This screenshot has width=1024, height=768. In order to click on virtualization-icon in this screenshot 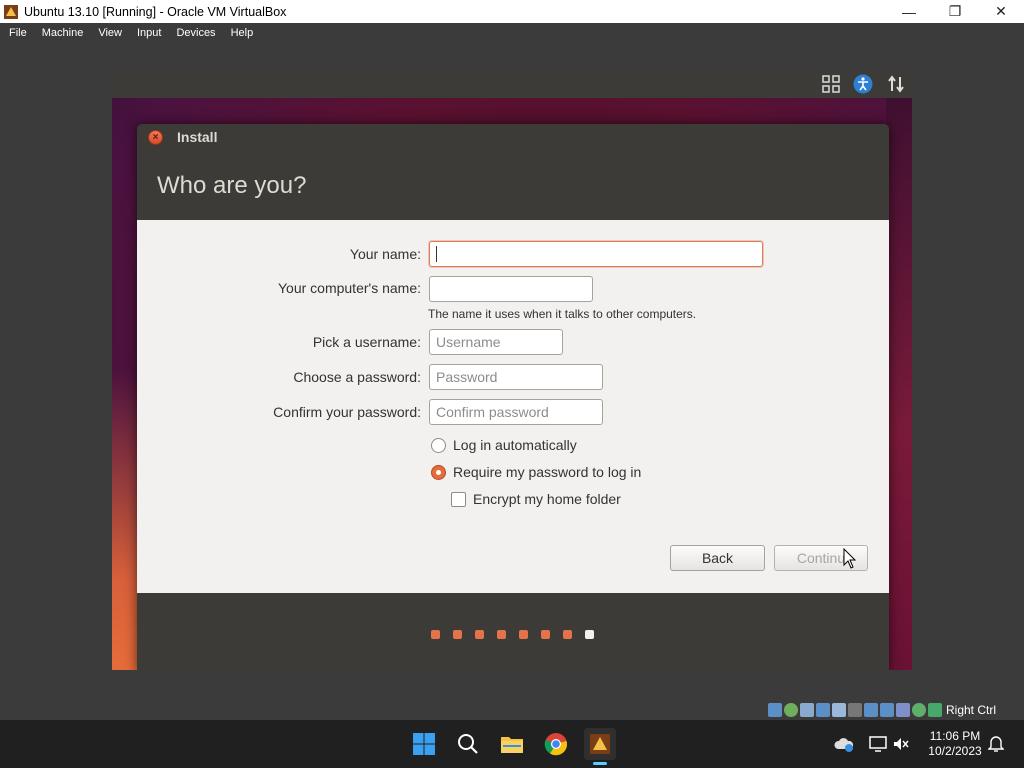, I will do `click(903, 710)`.